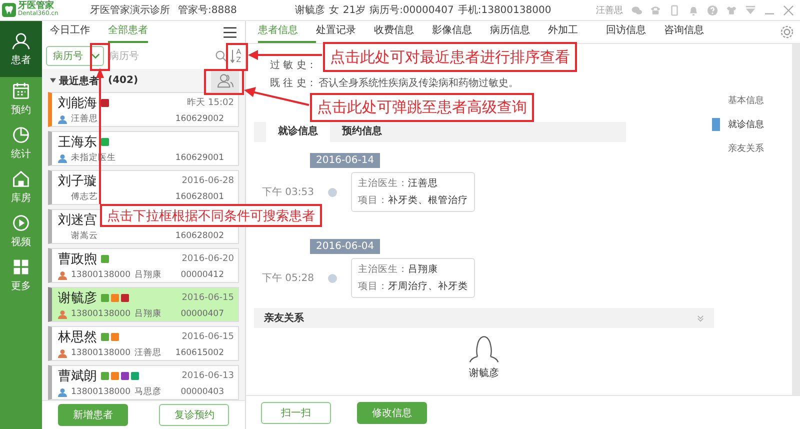 Image resolution: width=800 pixels, height=429 pixels. What do you see at coordinates (130, 10) in the screenshot?
I see `clinic-name: 牙医管家演示诊所` at bounding box center [130, 10].